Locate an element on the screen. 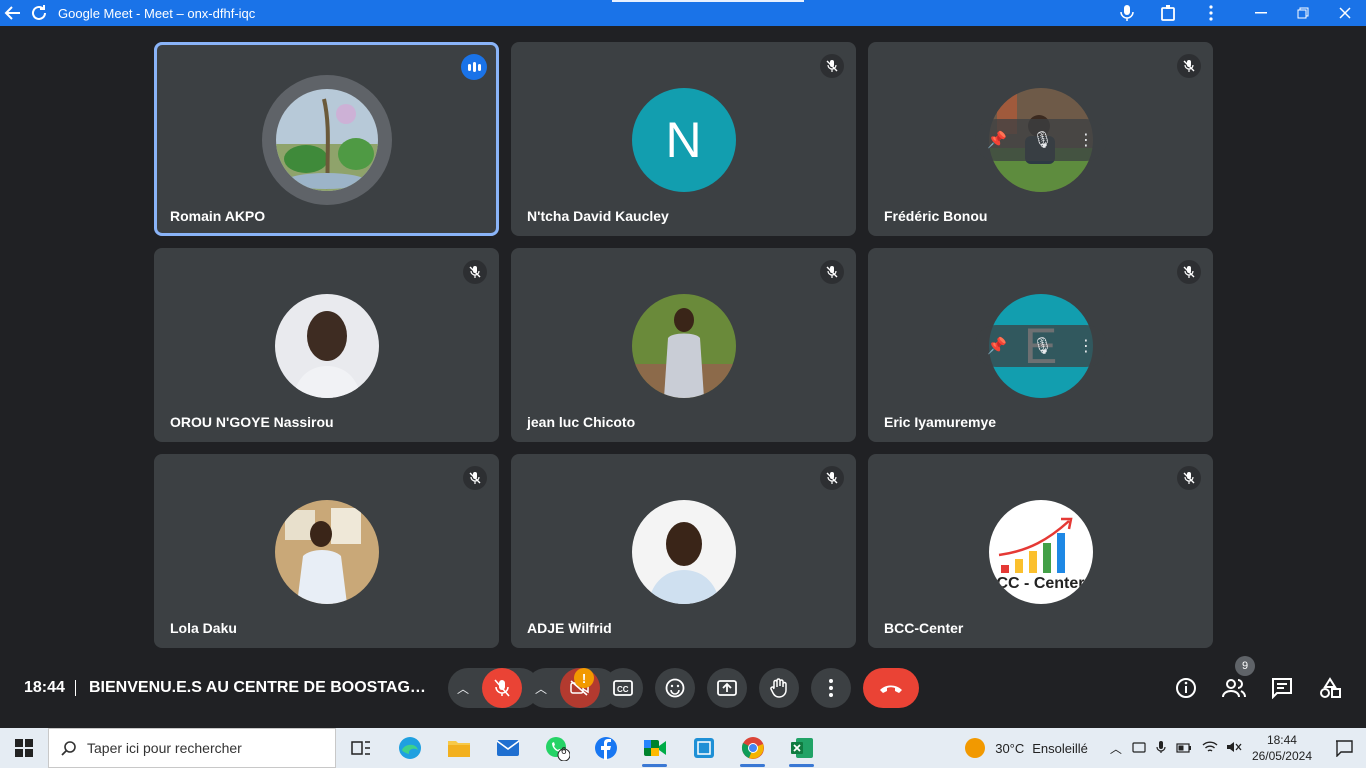 Image resolution: width=1366 pixels, height=768 pixels. participant-tile: Romain AKPO is located at coordinates (326, 139).